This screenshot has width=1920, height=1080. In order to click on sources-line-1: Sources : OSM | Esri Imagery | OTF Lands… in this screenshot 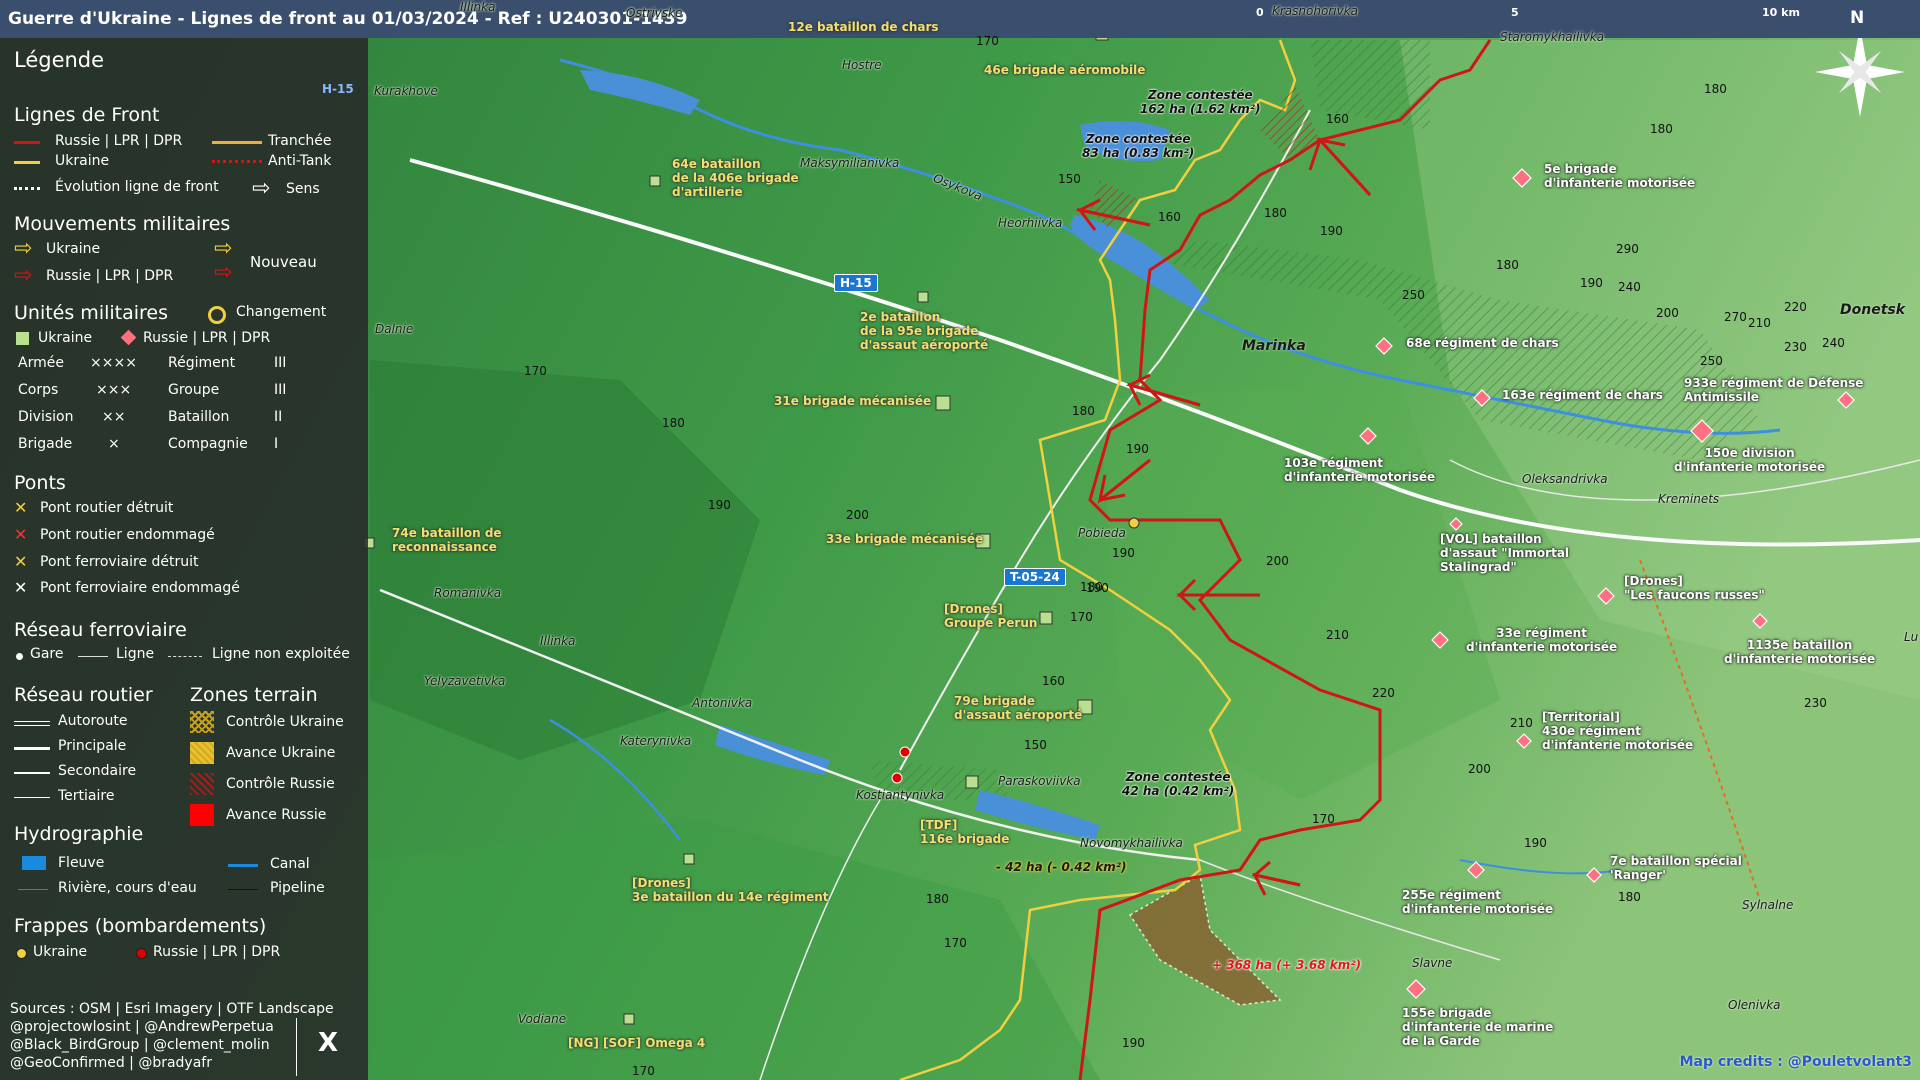, I will do `click(172, 1009)`.